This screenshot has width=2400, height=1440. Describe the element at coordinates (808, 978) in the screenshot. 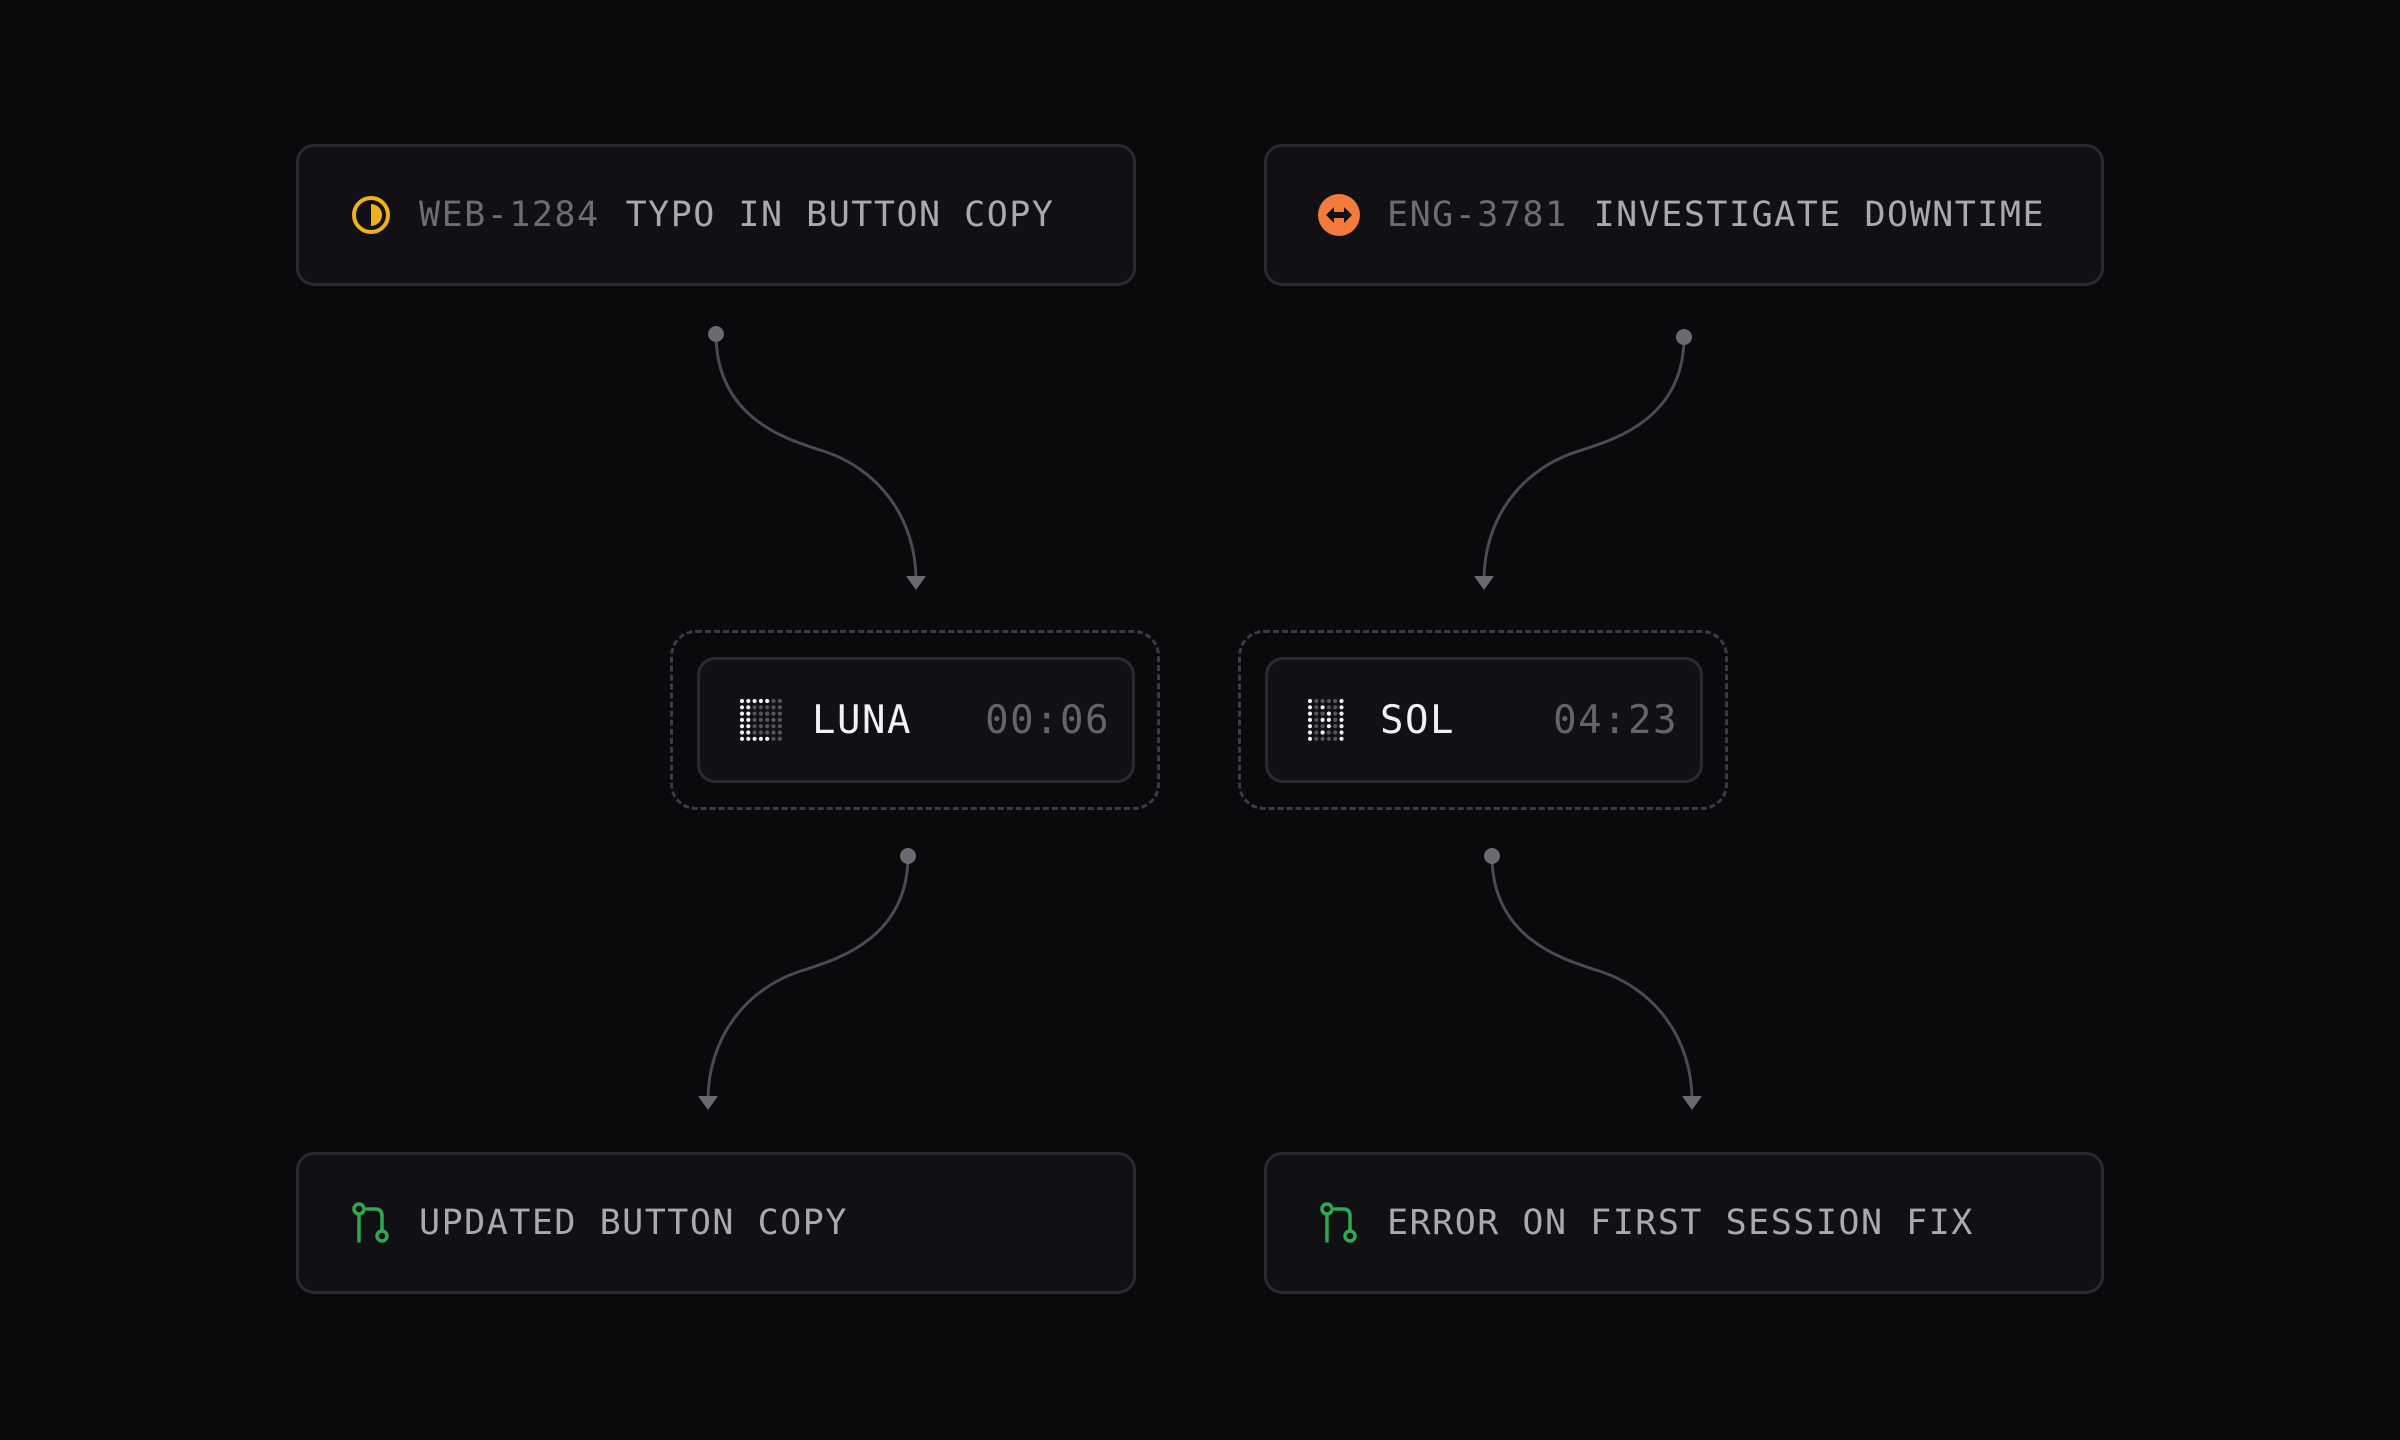

I see `connector-luna-to-pr1` at that location.